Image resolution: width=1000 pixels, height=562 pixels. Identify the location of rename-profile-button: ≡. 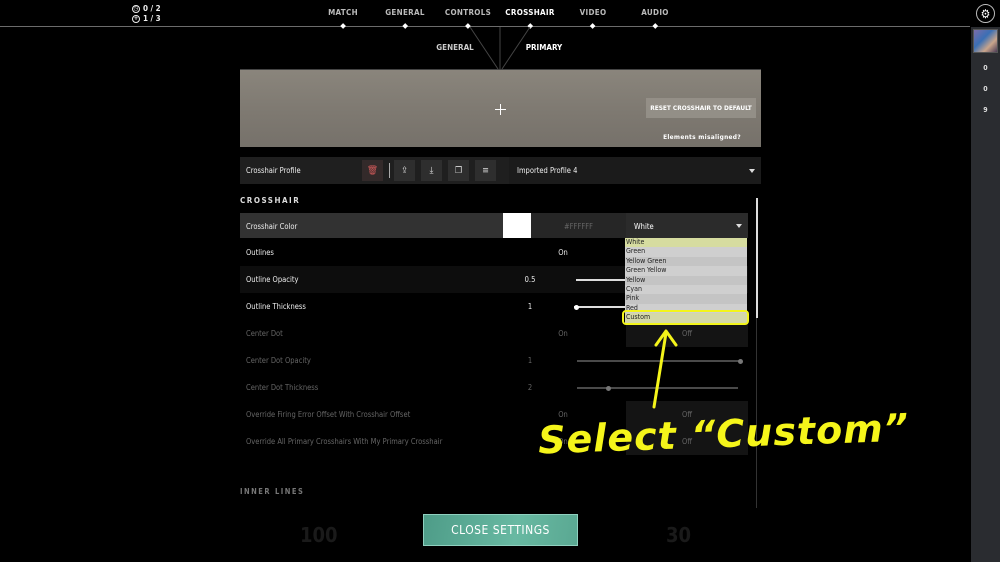
(485, 170).